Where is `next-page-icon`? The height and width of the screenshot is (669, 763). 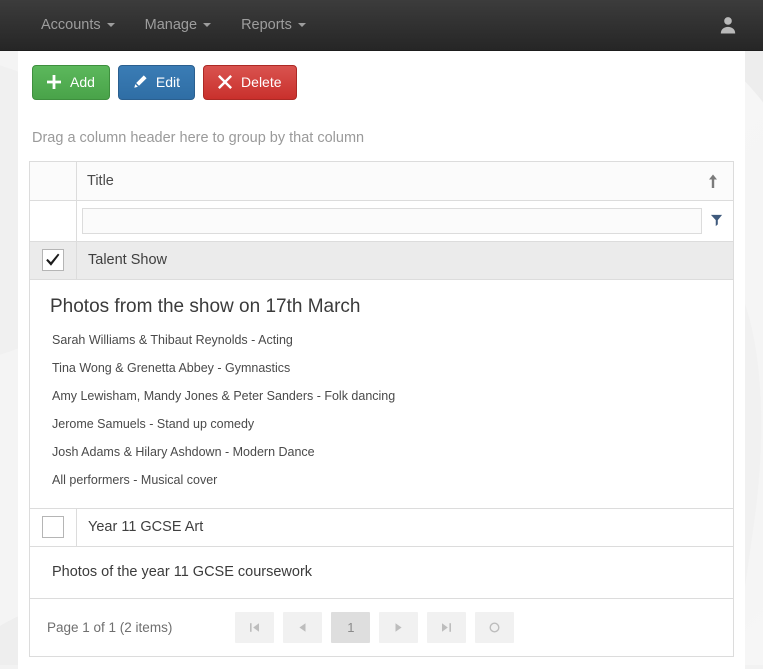
next-page-icon is located at coordinates (398, 627).